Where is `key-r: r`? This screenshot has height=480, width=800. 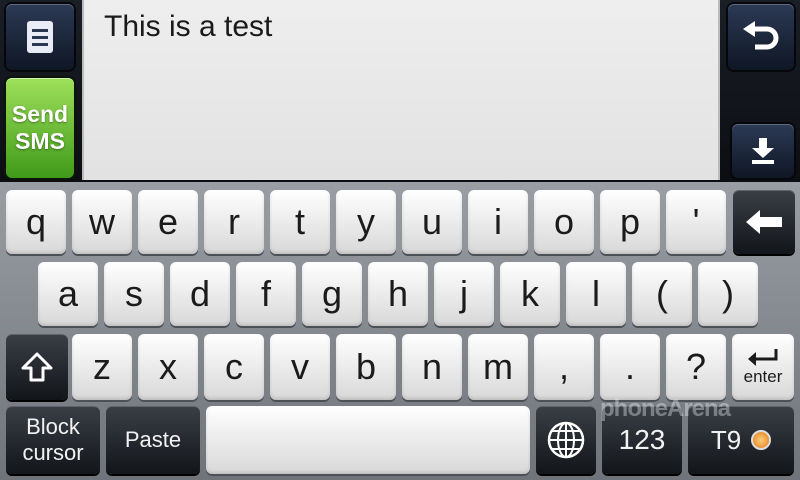 key-r: r is located at coordinates (234, 222).